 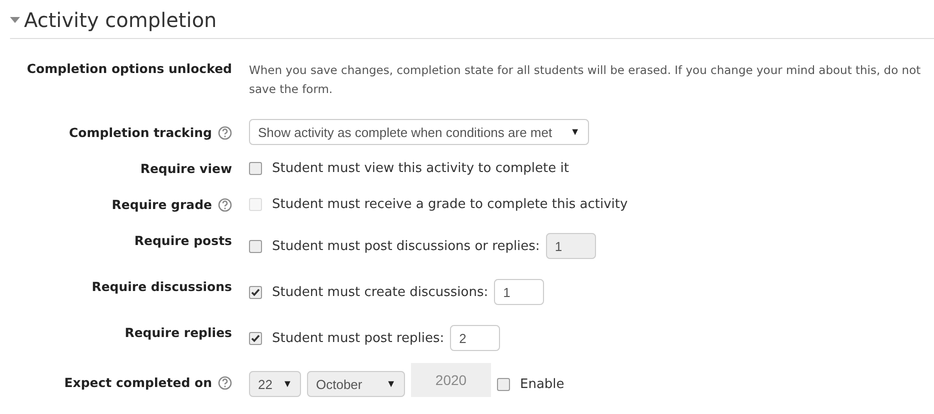 What do you see at coordinates (178, 332) in the screenshot?
I see `field-label: Require replies` at bounding box center [178, 332].